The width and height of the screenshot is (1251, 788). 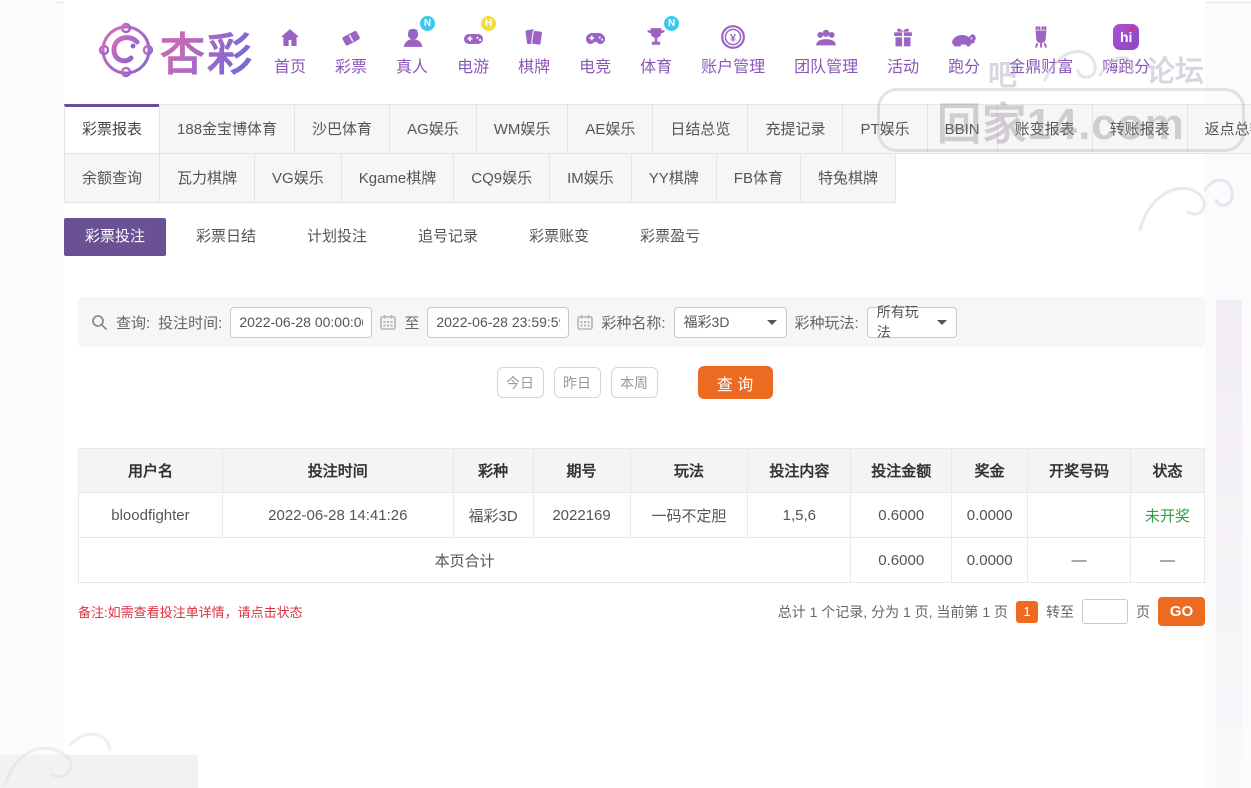 What do you see at coordinates (351, 50) in the screenshot?
I see `nav-item-lottery: 彩票` at bounding box center [351, 50].